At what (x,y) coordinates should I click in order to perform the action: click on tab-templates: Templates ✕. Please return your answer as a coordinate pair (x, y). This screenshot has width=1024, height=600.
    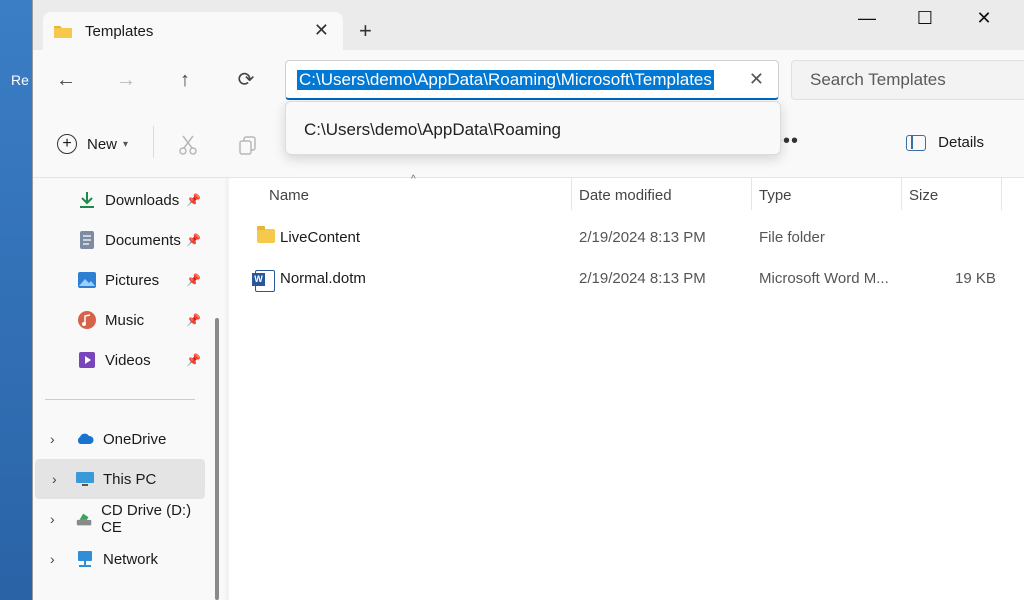
    Looking at the image, I should click on (193, 31).